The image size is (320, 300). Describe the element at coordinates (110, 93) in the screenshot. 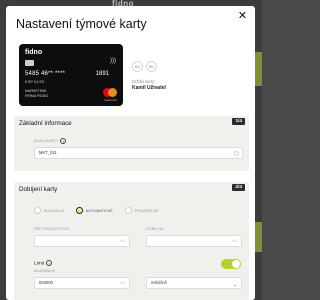

I see `mastercard-logo-icon` at that location.